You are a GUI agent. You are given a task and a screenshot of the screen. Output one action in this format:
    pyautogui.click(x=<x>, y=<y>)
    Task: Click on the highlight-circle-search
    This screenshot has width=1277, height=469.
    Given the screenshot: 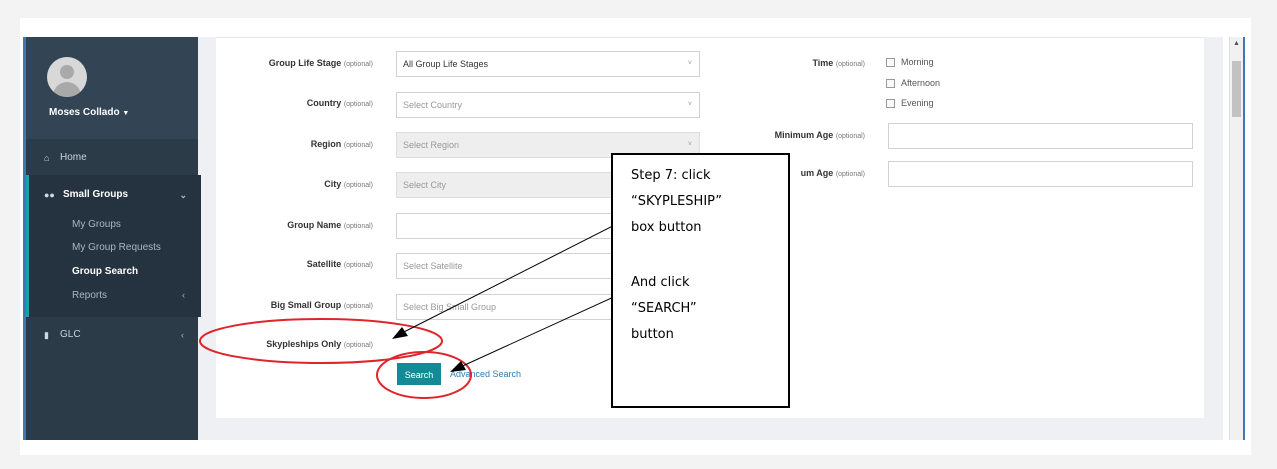 What is the action you would take?
    pyautogui.click(x=424, y=375)
    